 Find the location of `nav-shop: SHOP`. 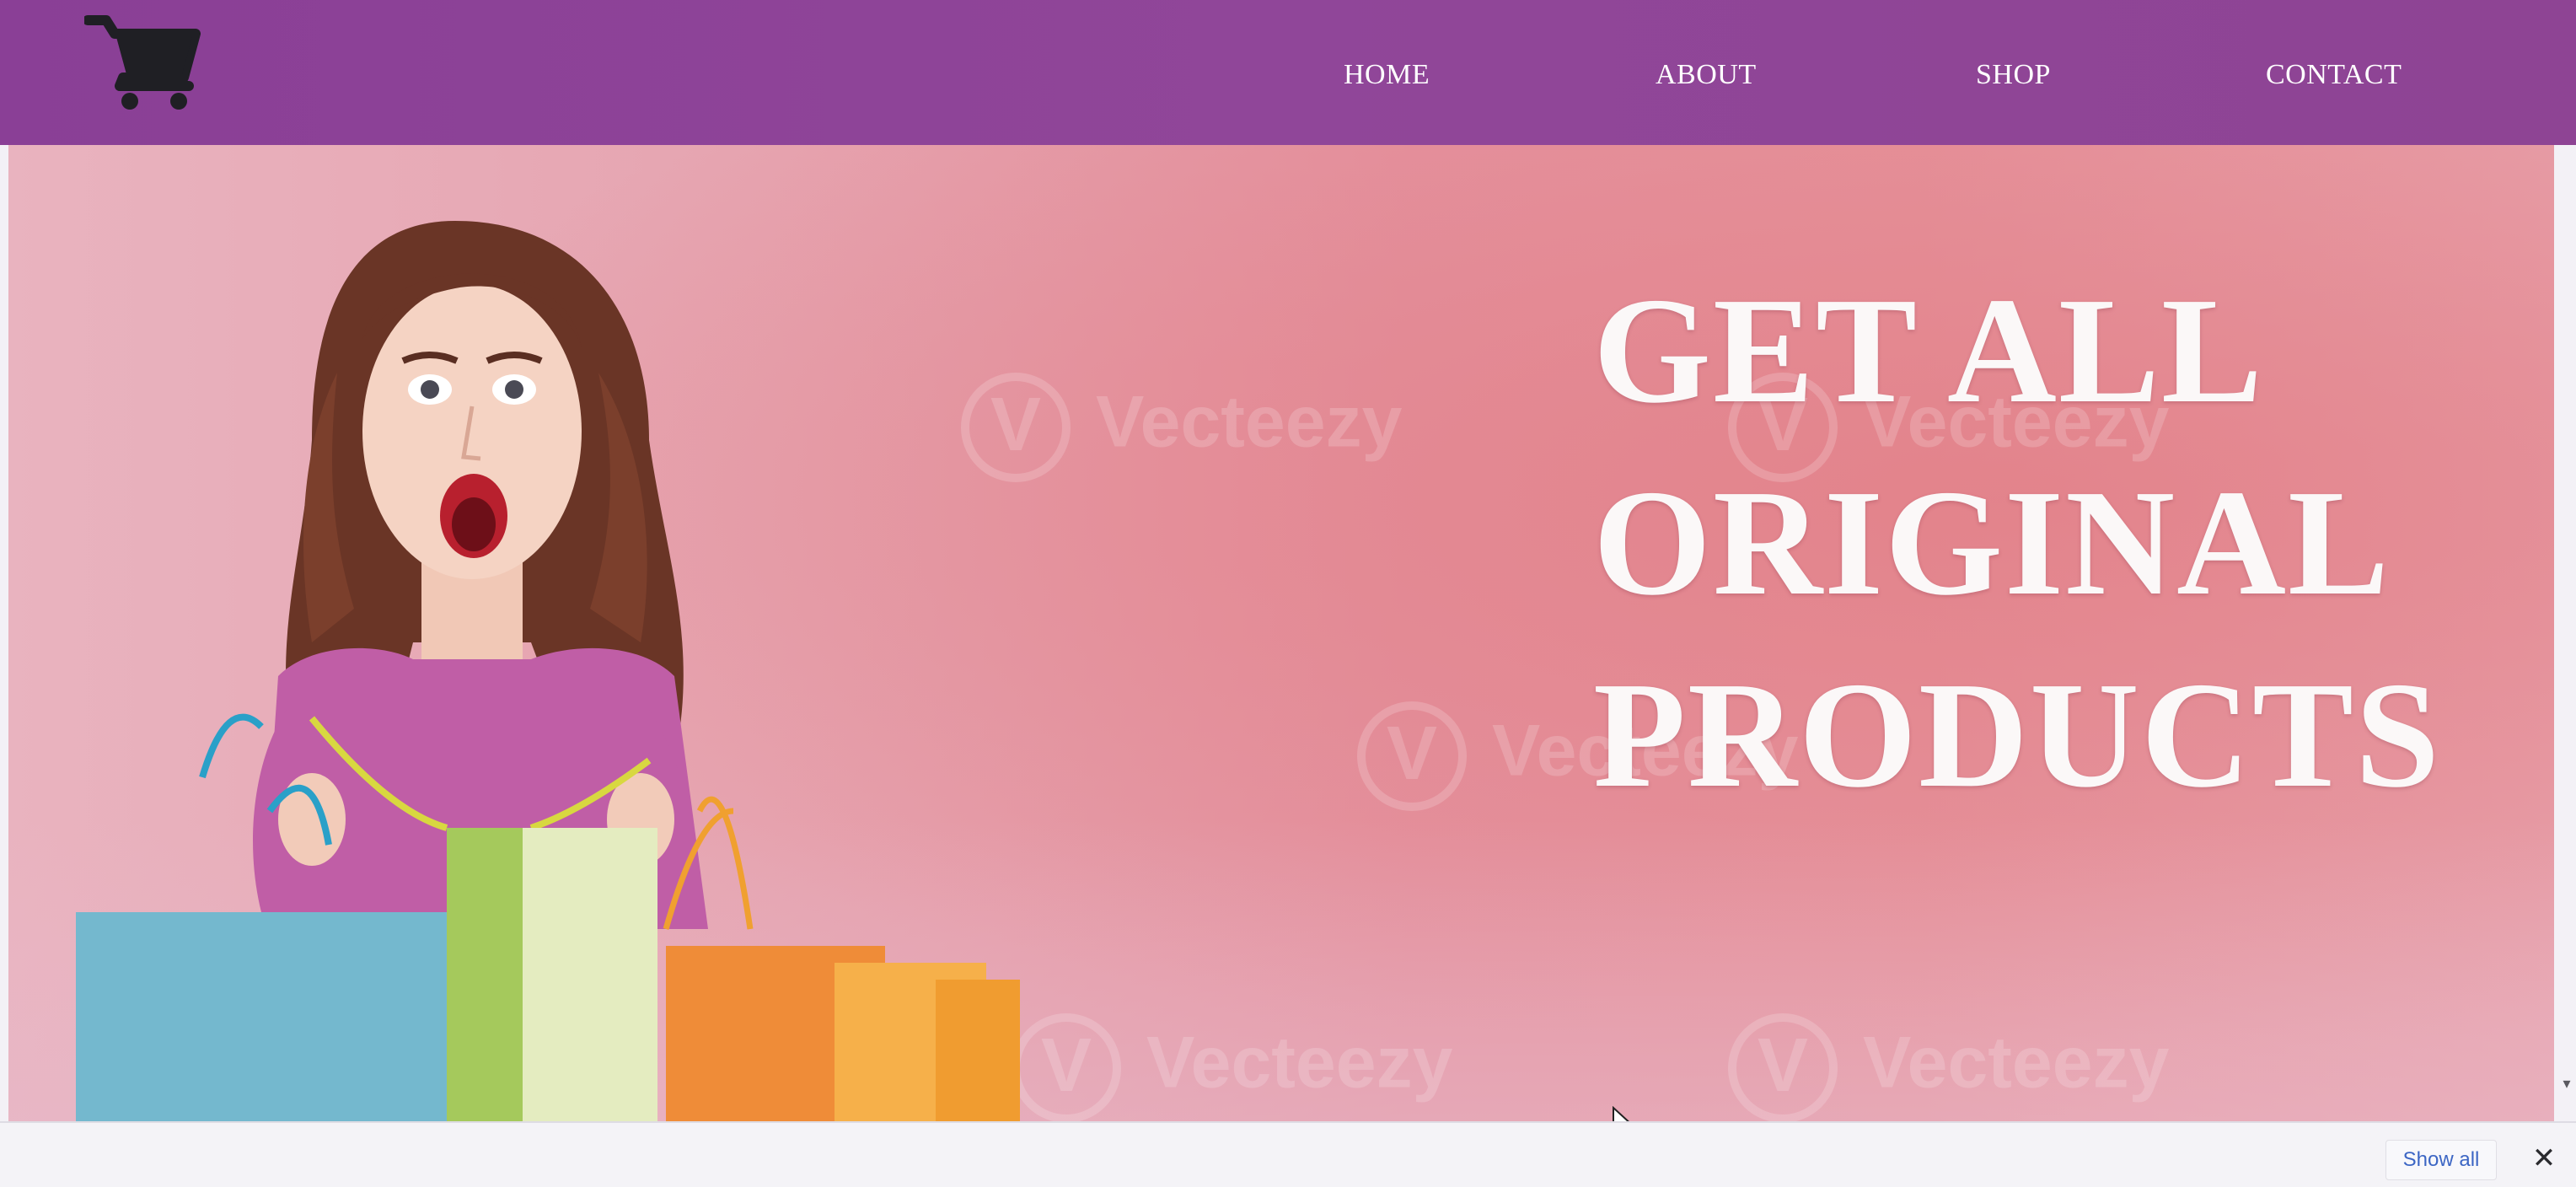

nav-shop: SHOP is located at coordinates (2013, 75).